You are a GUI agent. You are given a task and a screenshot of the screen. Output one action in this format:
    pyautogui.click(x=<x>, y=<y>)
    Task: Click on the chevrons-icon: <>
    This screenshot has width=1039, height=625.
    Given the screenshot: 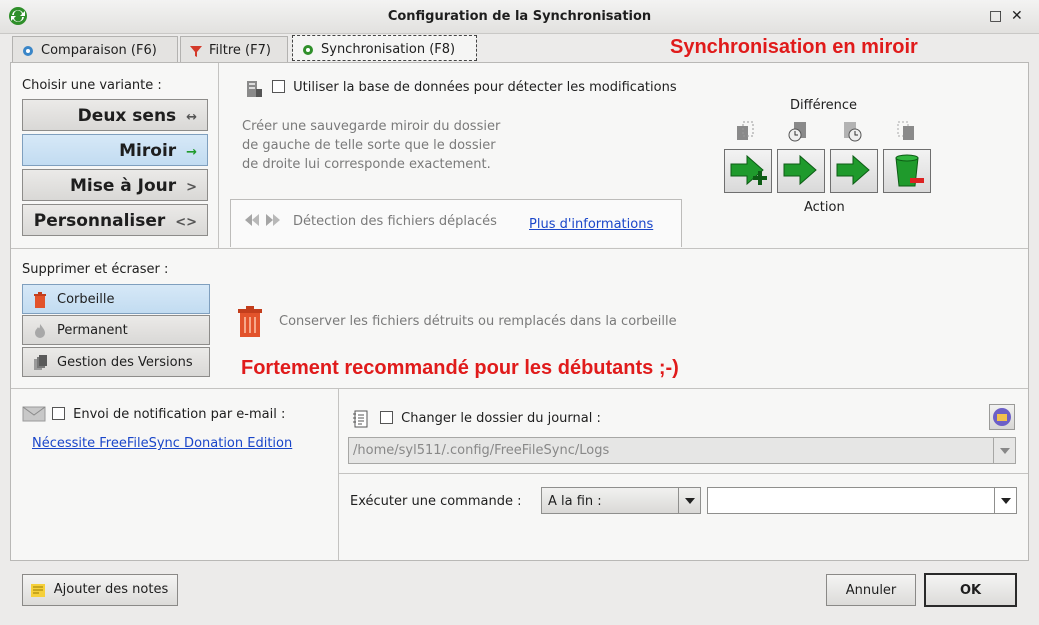 What is the action you would take?
    pyautogui.click(x=186, y=222)
    